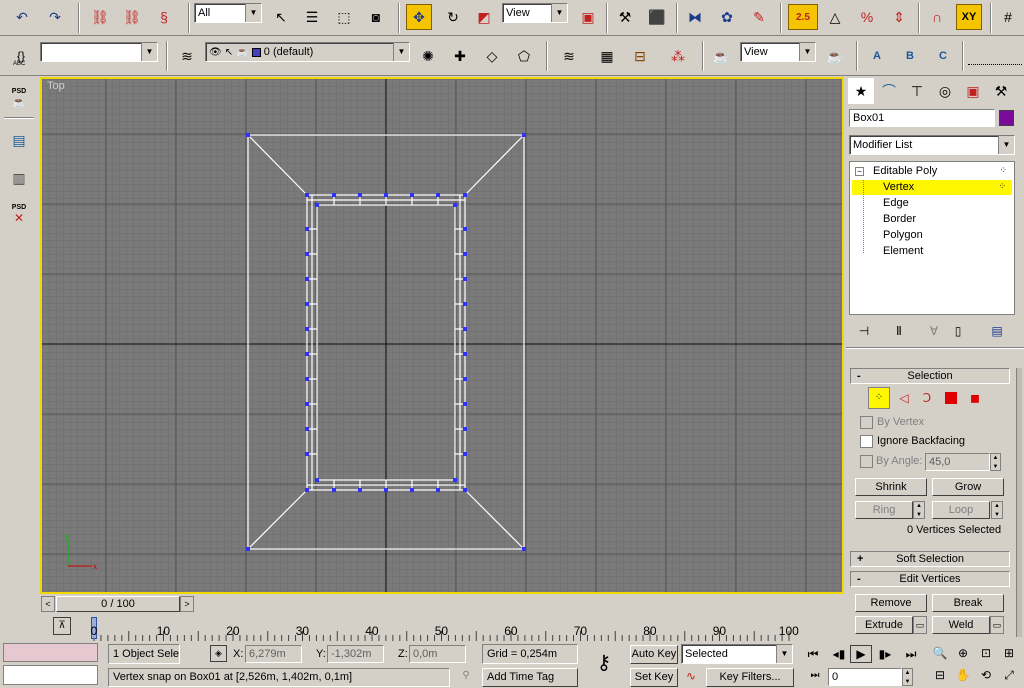  I want to click on layer-dropdown: 👁 ↖ ☕ 0 (default) ▼, so click(307, 52).